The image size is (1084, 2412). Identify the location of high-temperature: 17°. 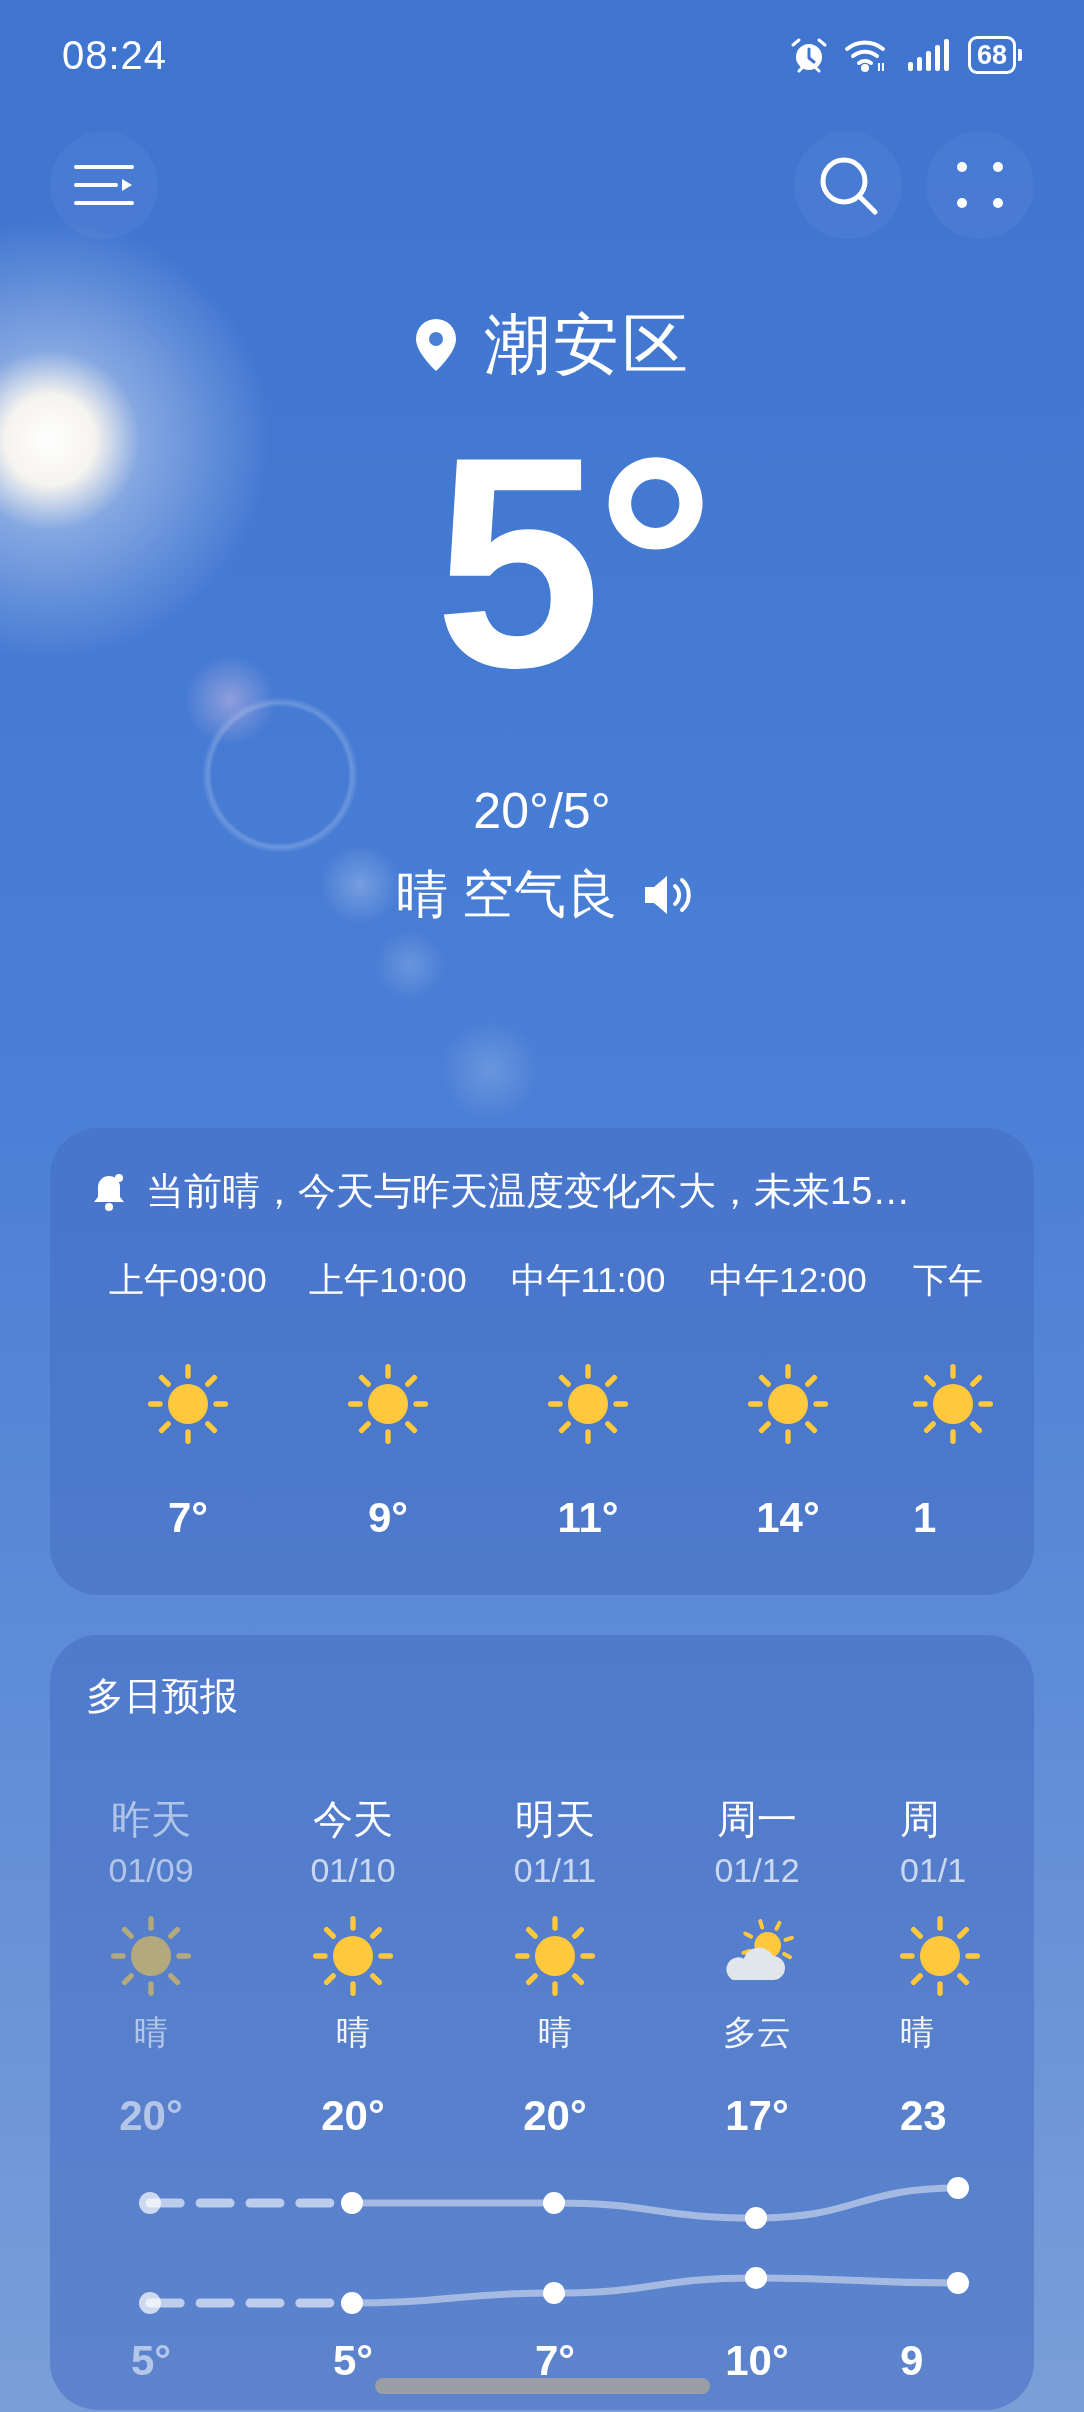
(757, 2116).